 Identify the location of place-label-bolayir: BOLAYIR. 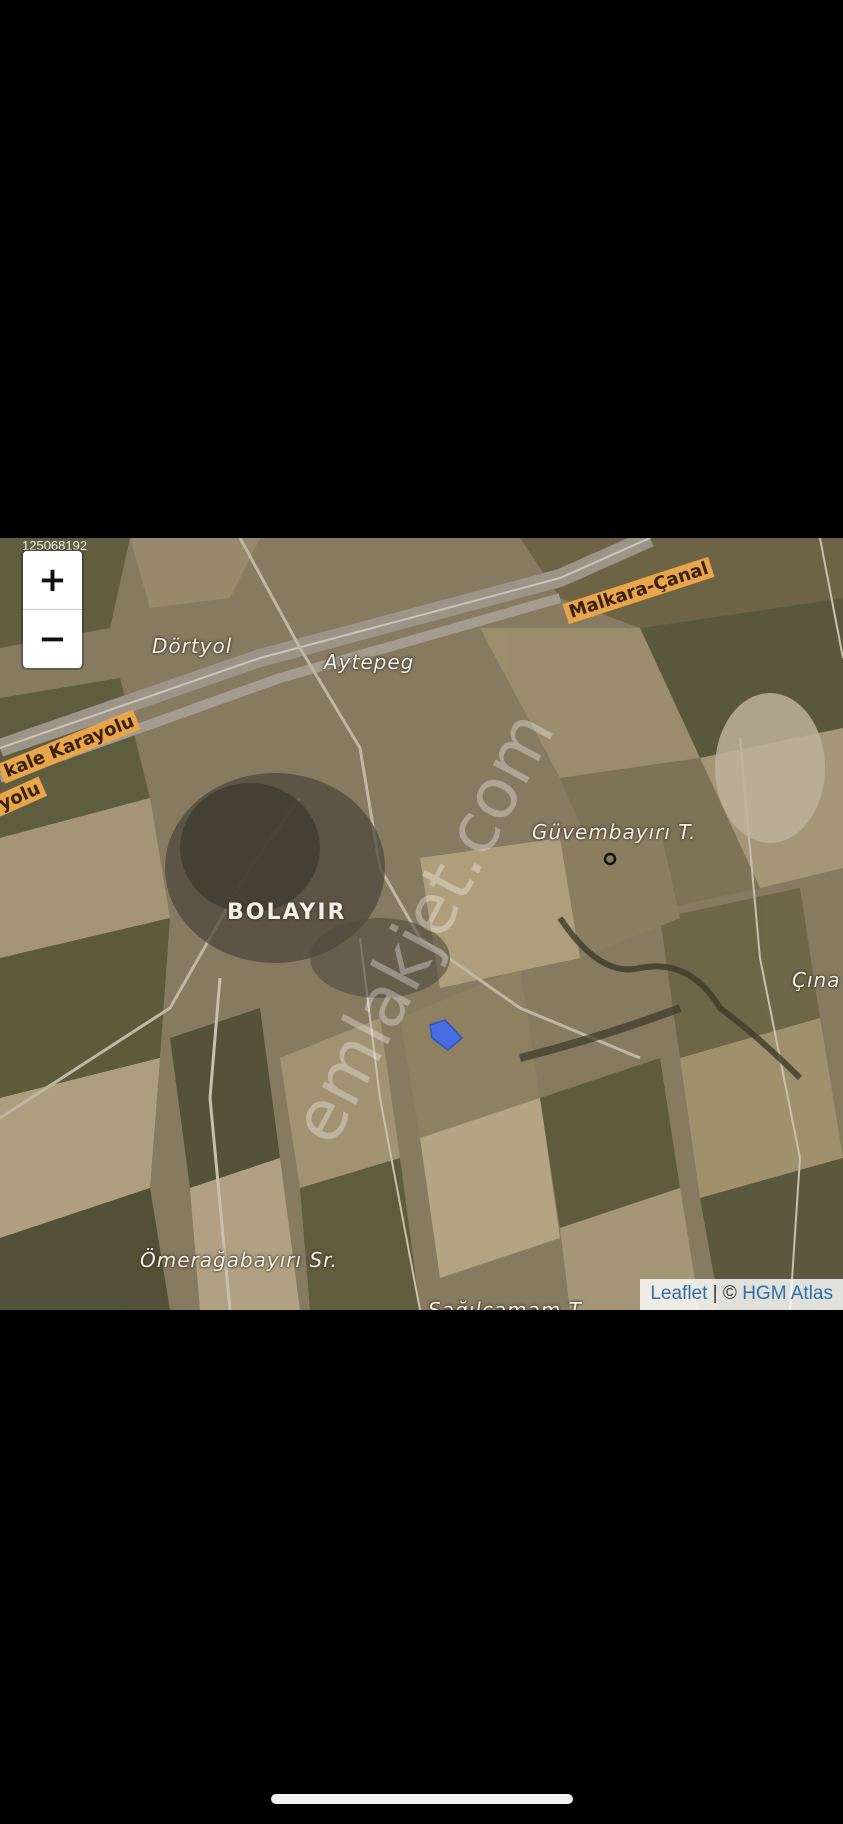
(287, 912).